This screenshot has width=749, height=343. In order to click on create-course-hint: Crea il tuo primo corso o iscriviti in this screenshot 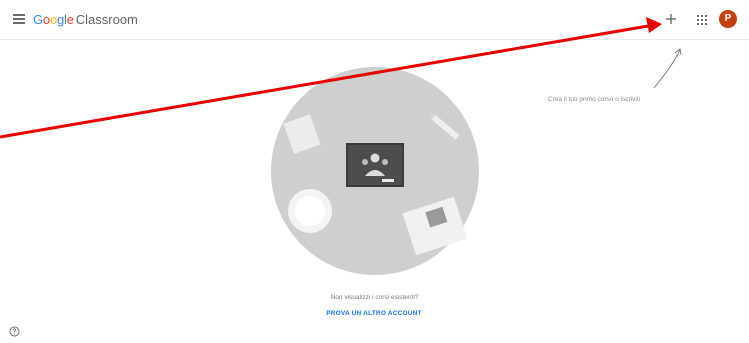, I will do `click(594, 99)`.